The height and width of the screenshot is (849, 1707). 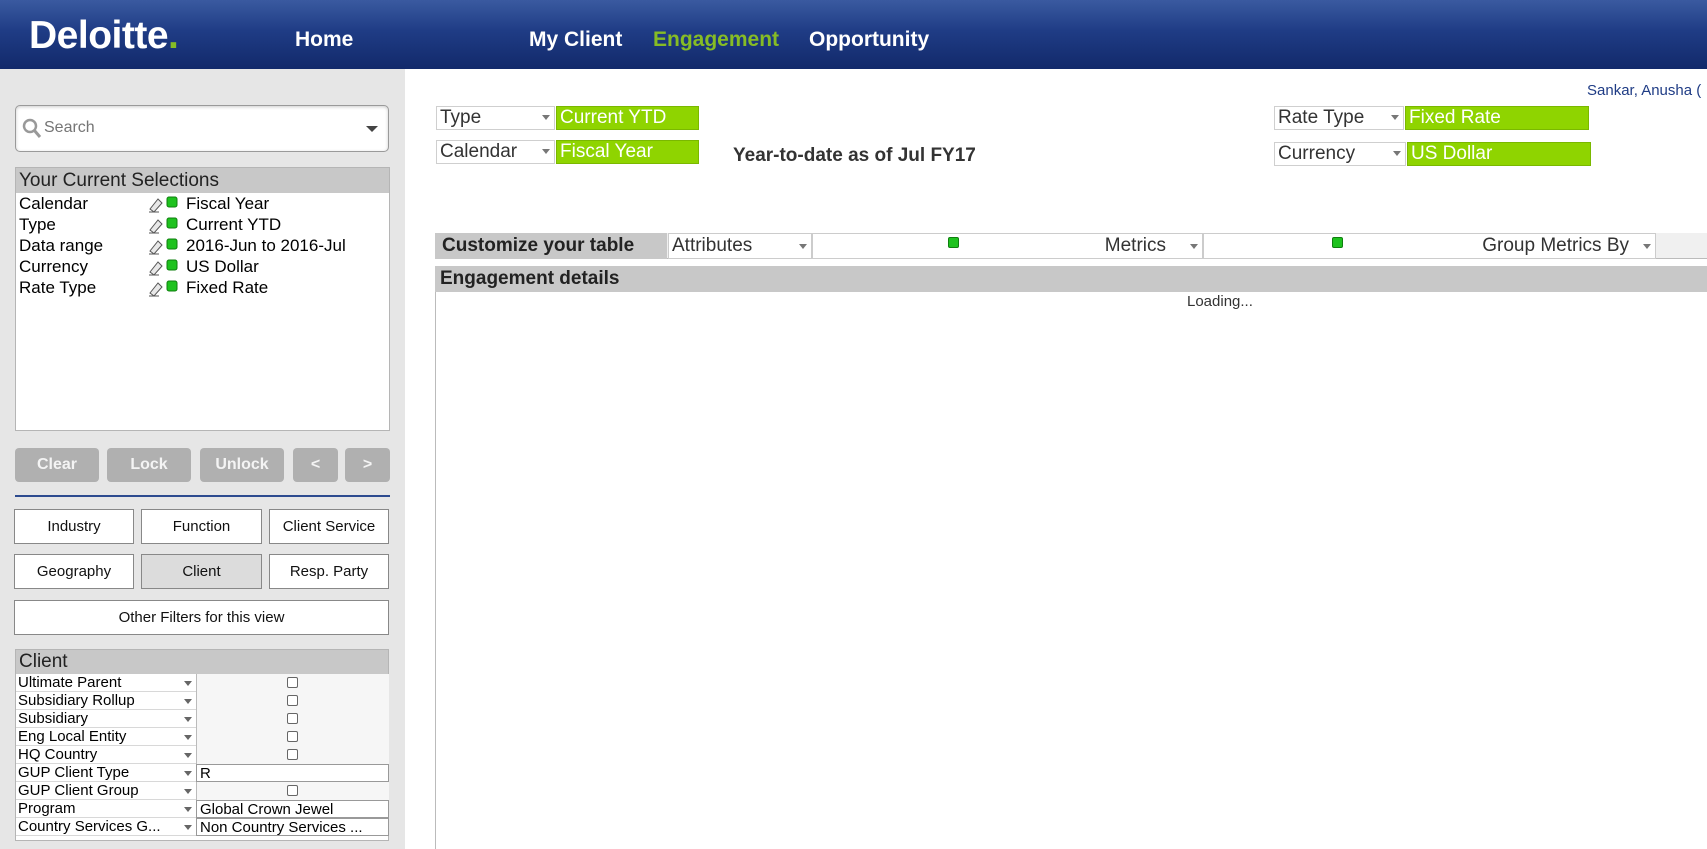 I want to click on rate-type-dropdown: Rate Type, so click(x=1339, y=118).